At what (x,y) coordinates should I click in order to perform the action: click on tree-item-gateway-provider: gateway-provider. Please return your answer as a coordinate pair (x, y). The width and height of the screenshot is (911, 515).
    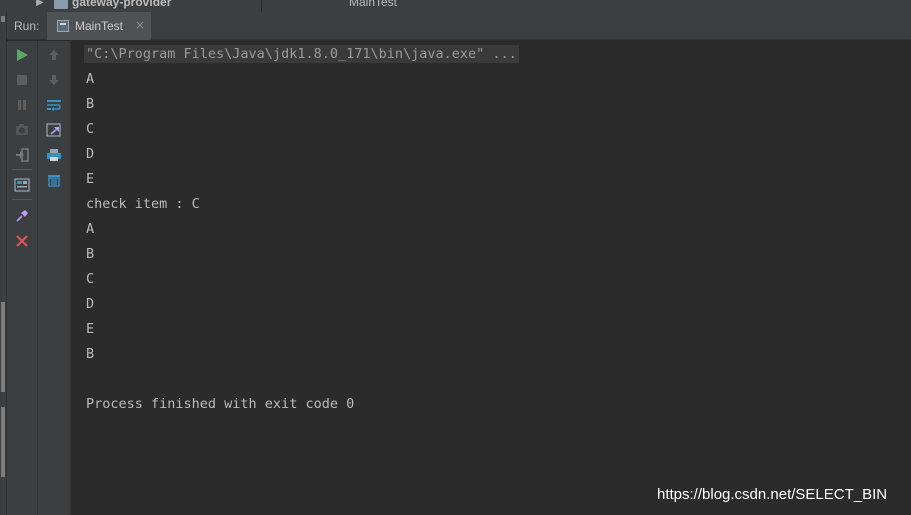
    Looking at the image, I should click on (121, 4).